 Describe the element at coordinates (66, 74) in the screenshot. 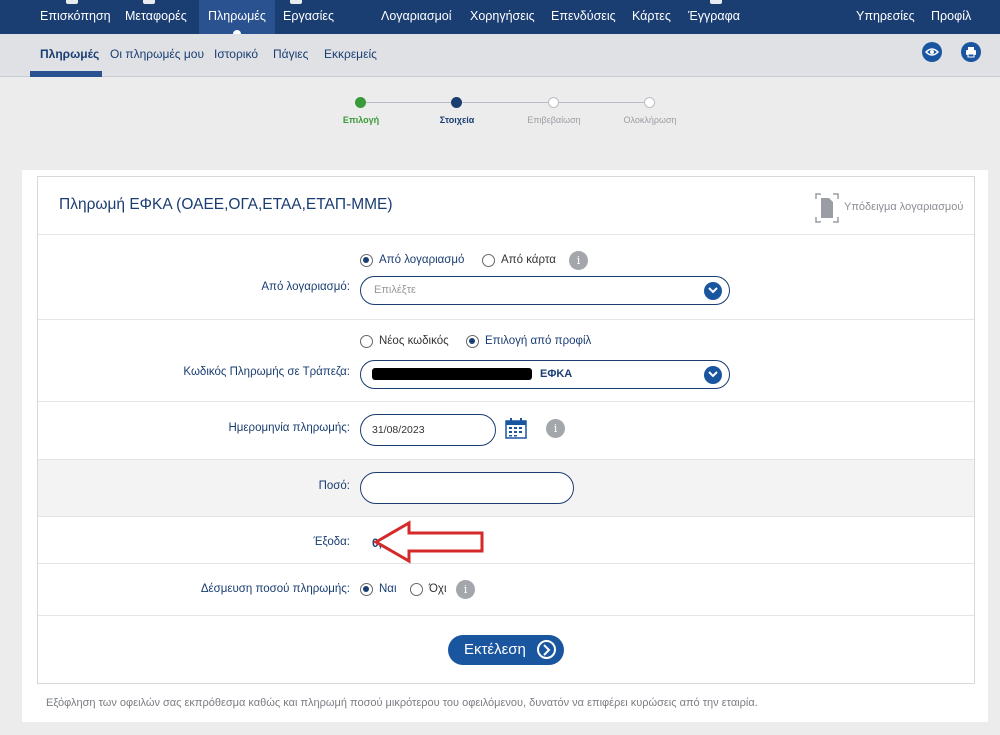

I see `decorative-bar` at that location.